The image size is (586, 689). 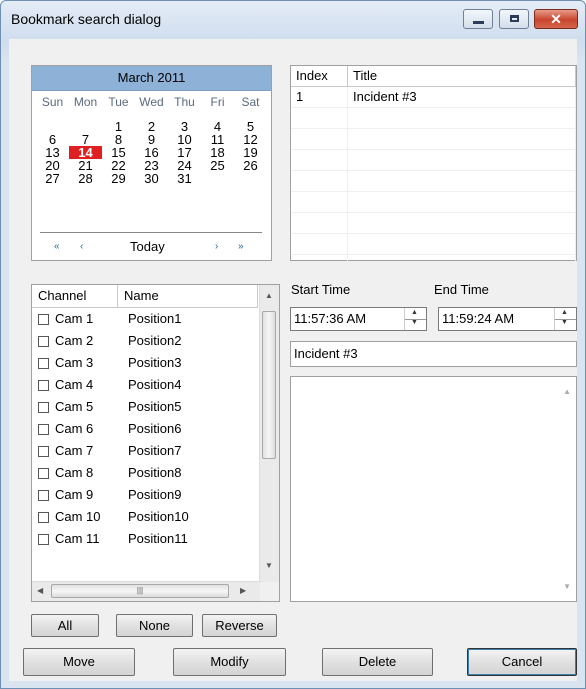 What do you see at coordinates (184, 102) in the screenshot?
I see `weekday-label: Thu` at bounding box center [184, 102].